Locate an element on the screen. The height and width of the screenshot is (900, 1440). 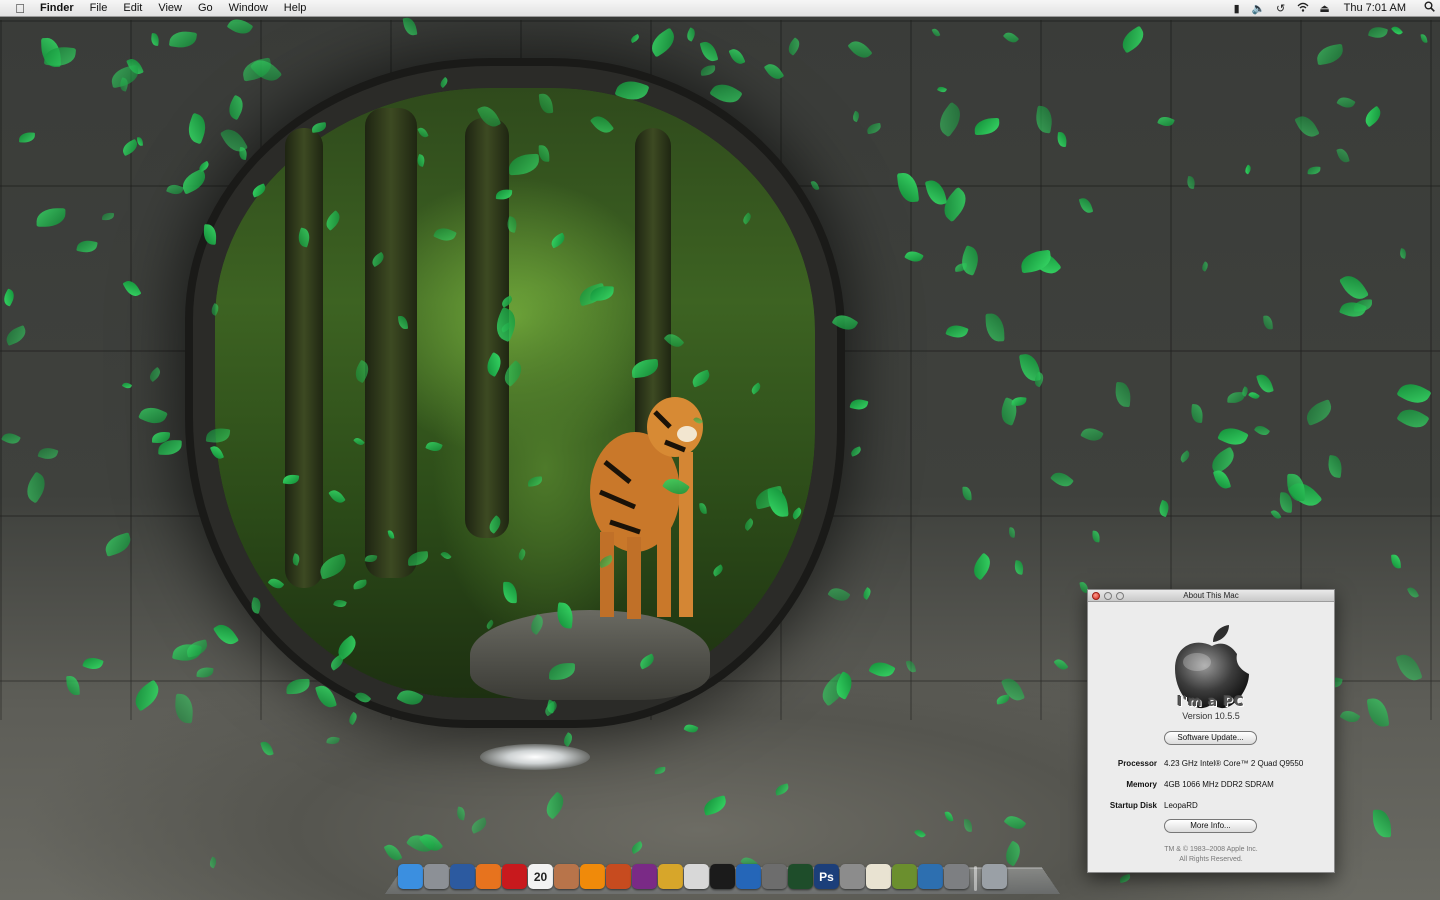
vlc-icon is located at coordinates (592, 876).